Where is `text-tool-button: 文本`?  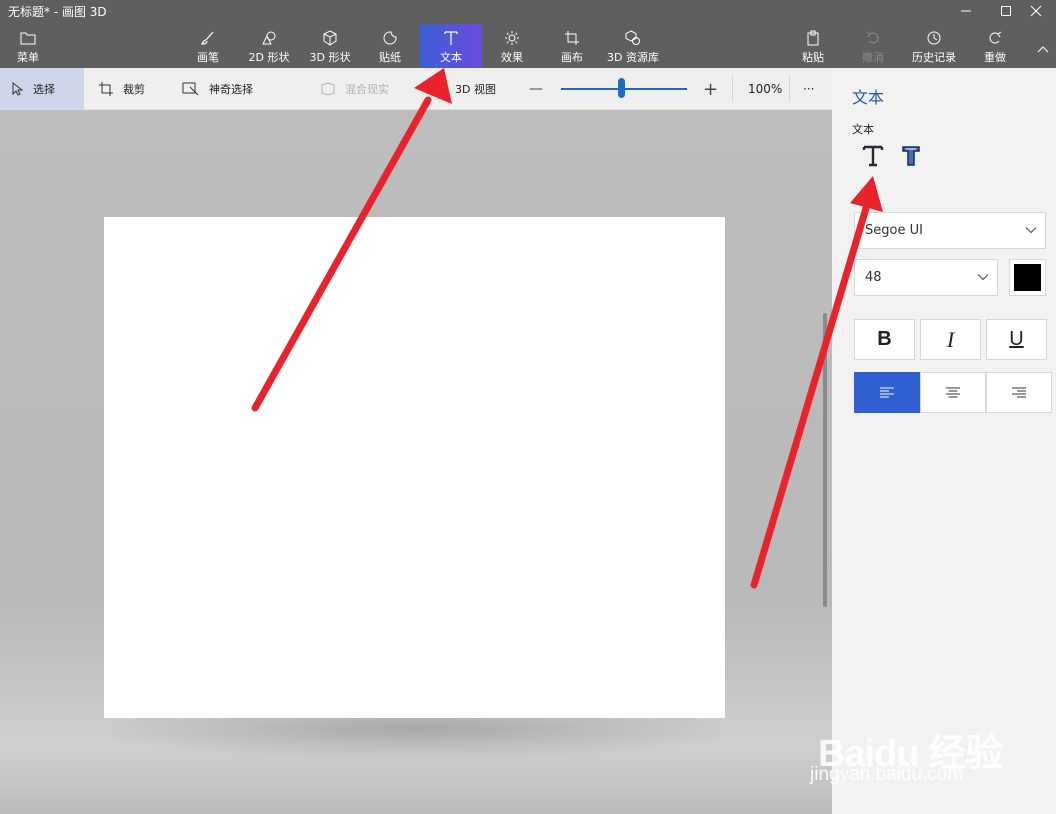
text-tool-button: 文本 is located at coordinates (451, 46).